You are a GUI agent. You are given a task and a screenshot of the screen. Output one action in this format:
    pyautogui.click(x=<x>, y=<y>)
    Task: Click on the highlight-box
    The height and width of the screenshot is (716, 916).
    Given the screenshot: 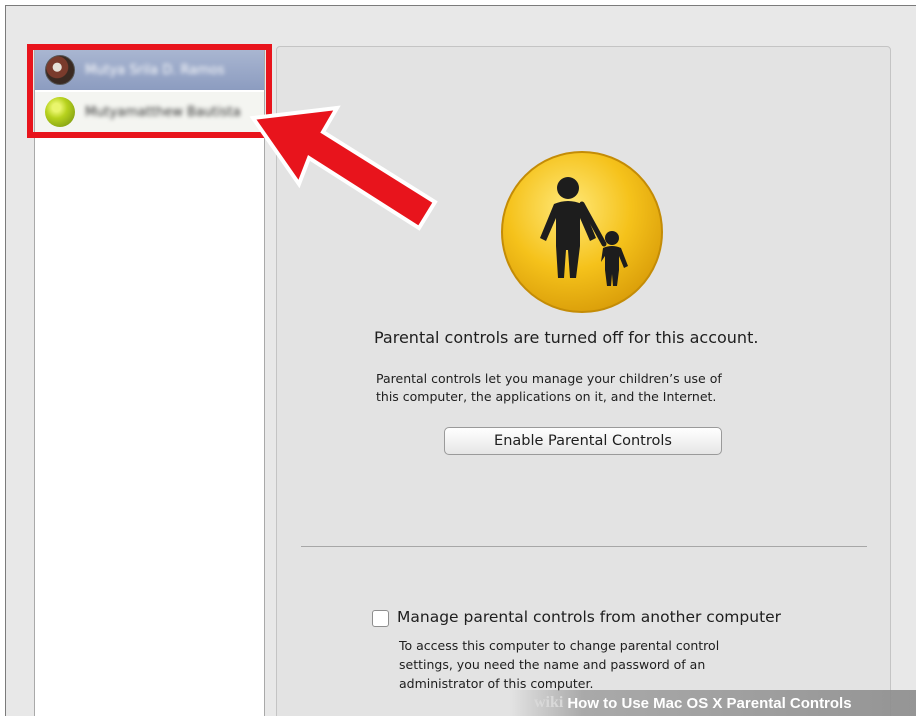 What is the action you would take?
    pyautogui.click(x=149, y=91)
    